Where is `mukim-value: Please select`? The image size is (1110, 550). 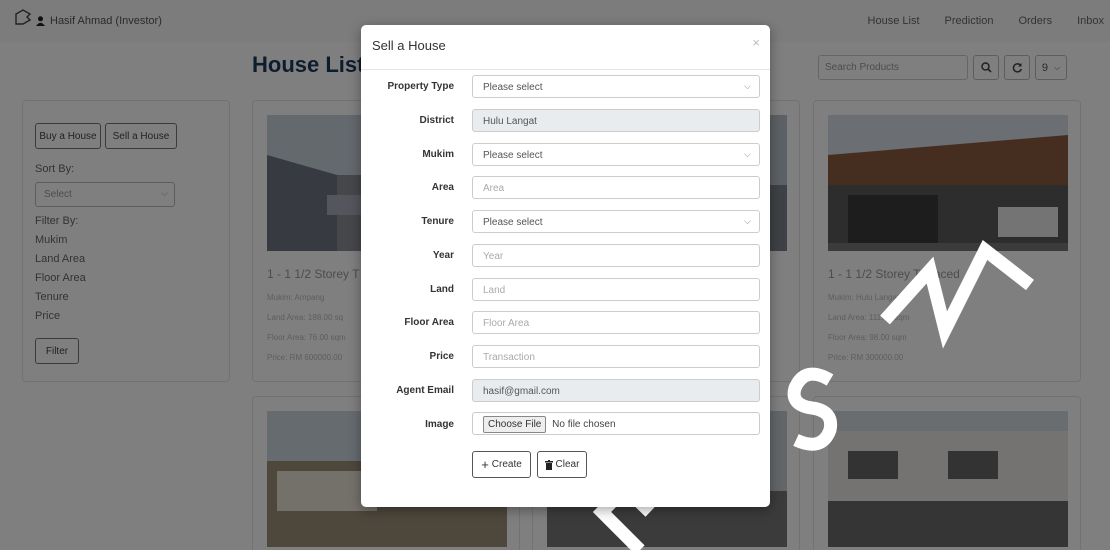 mukim-value: Please select is located at coordinates (513, 155).